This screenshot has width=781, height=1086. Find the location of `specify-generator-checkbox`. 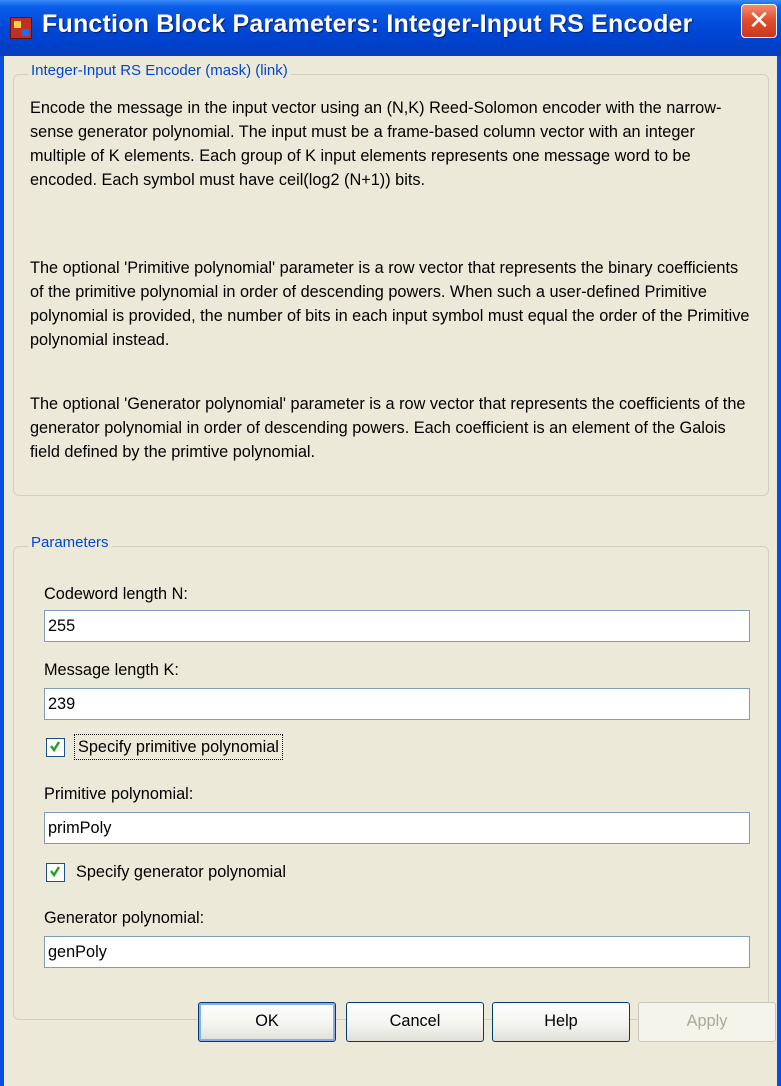

specify-generator-checkbox is located at coordinates (55, 872).